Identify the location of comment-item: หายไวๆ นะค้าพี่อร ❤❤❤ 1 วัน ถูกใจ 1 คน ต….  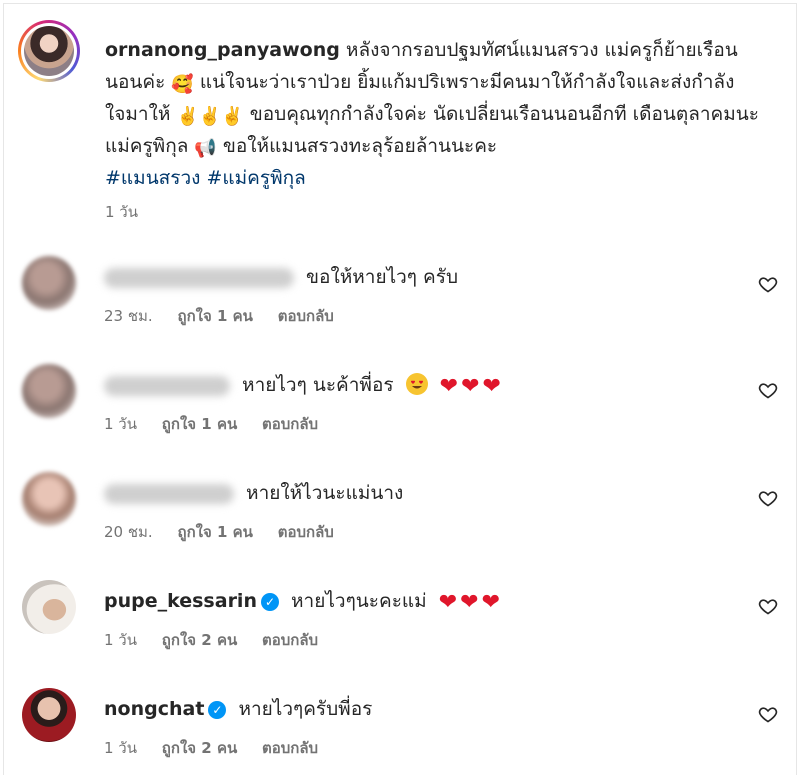
(402, 404).